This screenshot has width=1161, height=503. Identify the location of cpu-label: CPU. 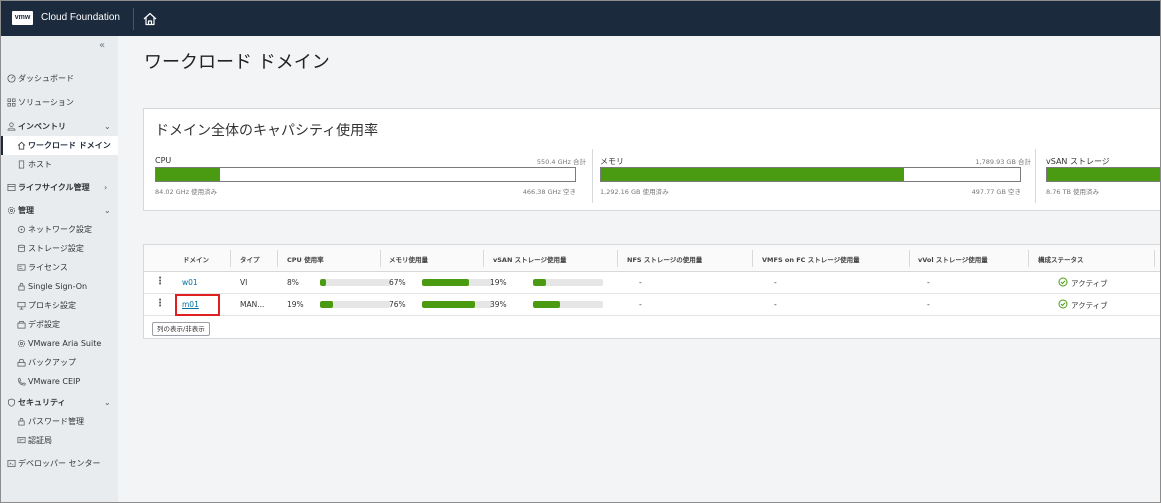
(163, 160).